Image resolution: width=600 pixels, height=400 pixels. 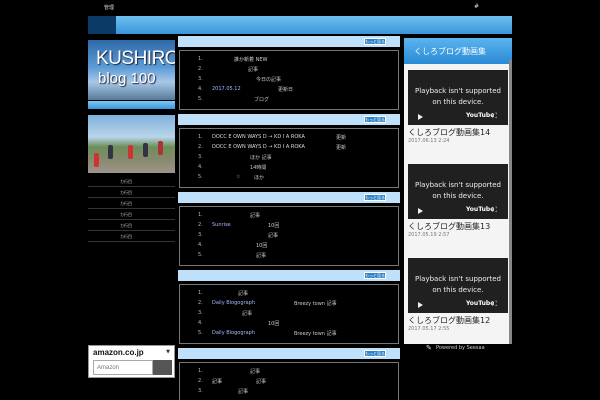 I want to click on video-title: くしろブログ動画集13, so click(x=458, y=225).